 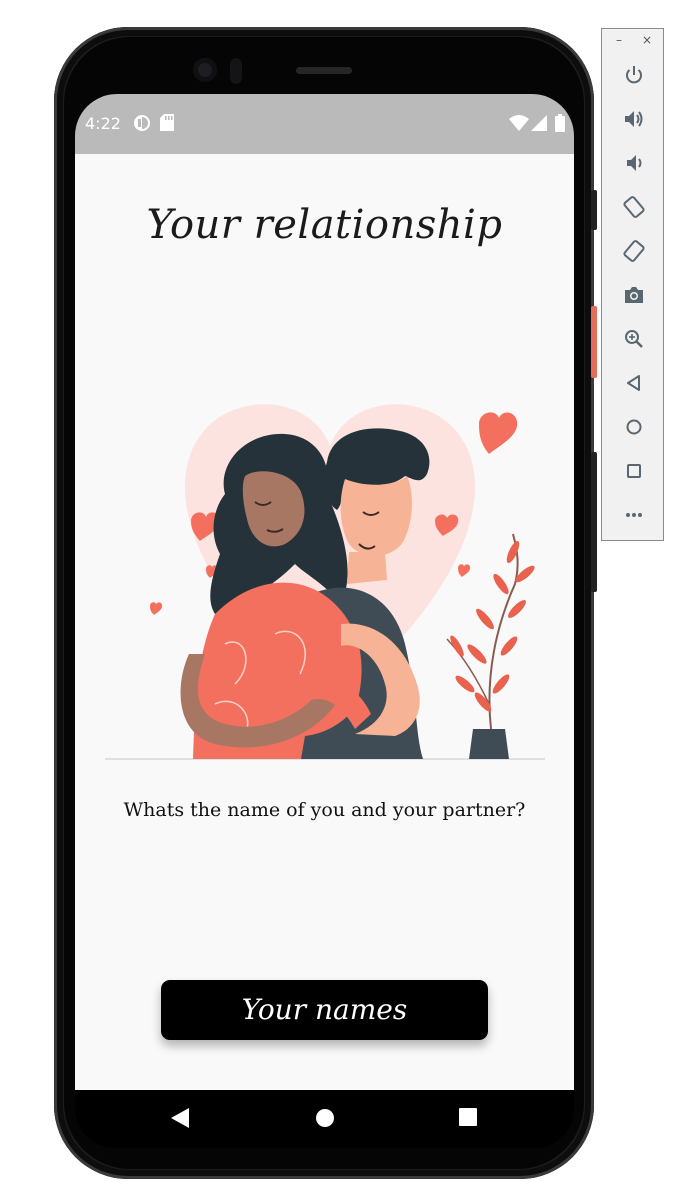 What do you see at coordinates (634, 339) in the screenshot?
I see `zoom-icon` at bounding box center [634, 339].